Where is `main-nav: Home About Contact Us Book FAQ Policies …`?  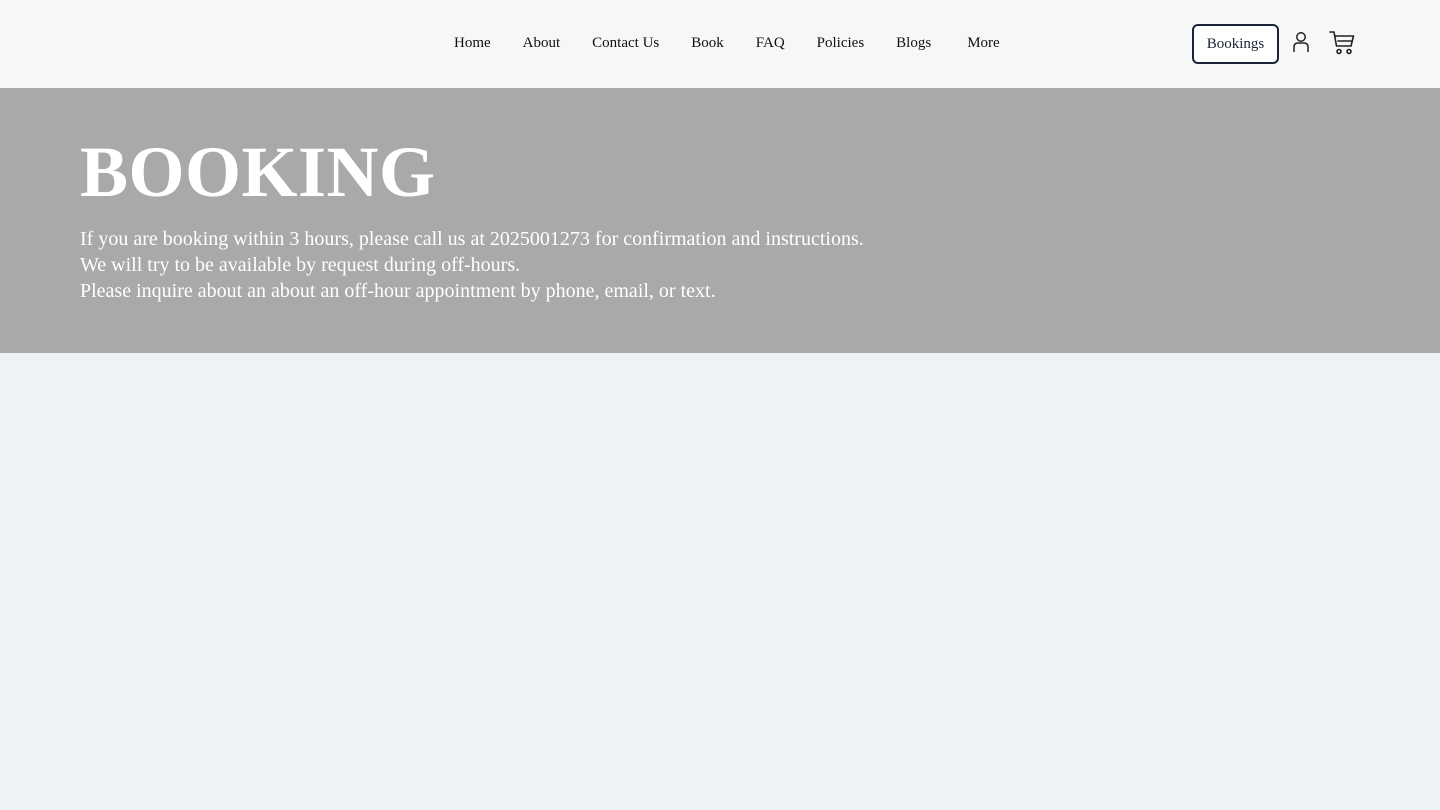 main-nav: Home About Contact Us Book FAQ Policies … is located at coordinates (727, 43).